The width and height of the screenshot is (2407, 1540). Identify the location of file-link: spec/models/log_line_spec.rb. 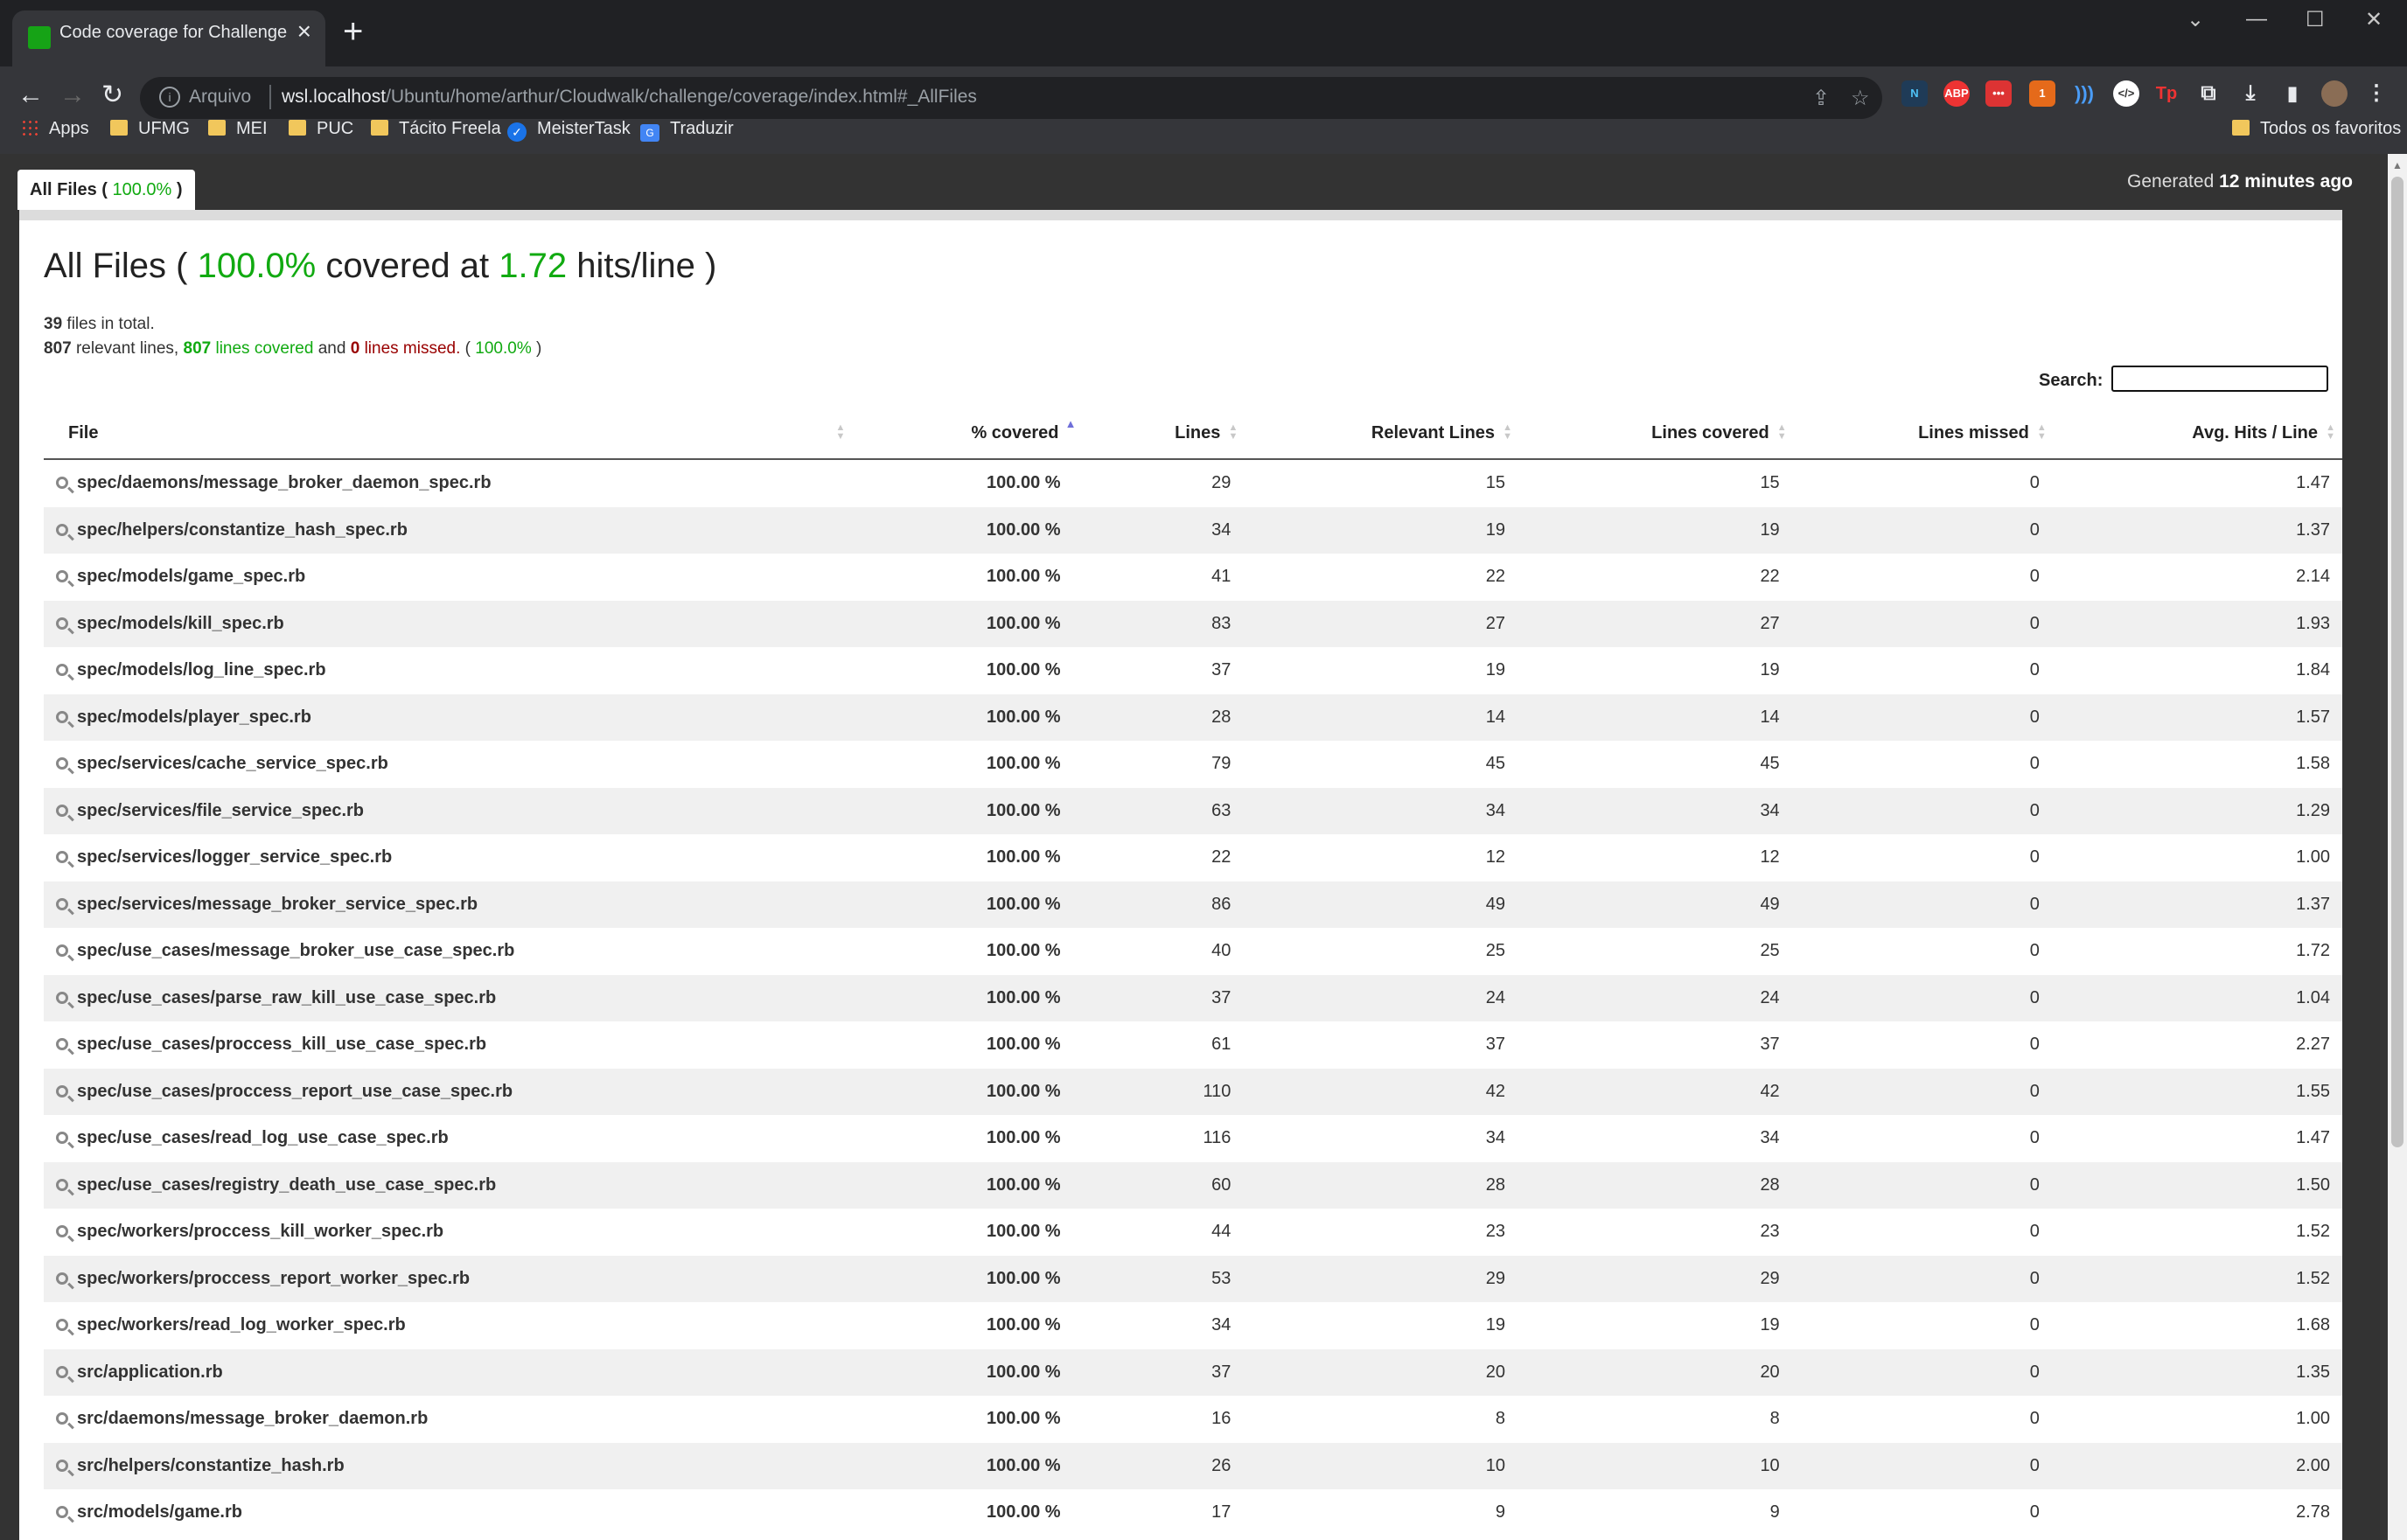
(201, 670).